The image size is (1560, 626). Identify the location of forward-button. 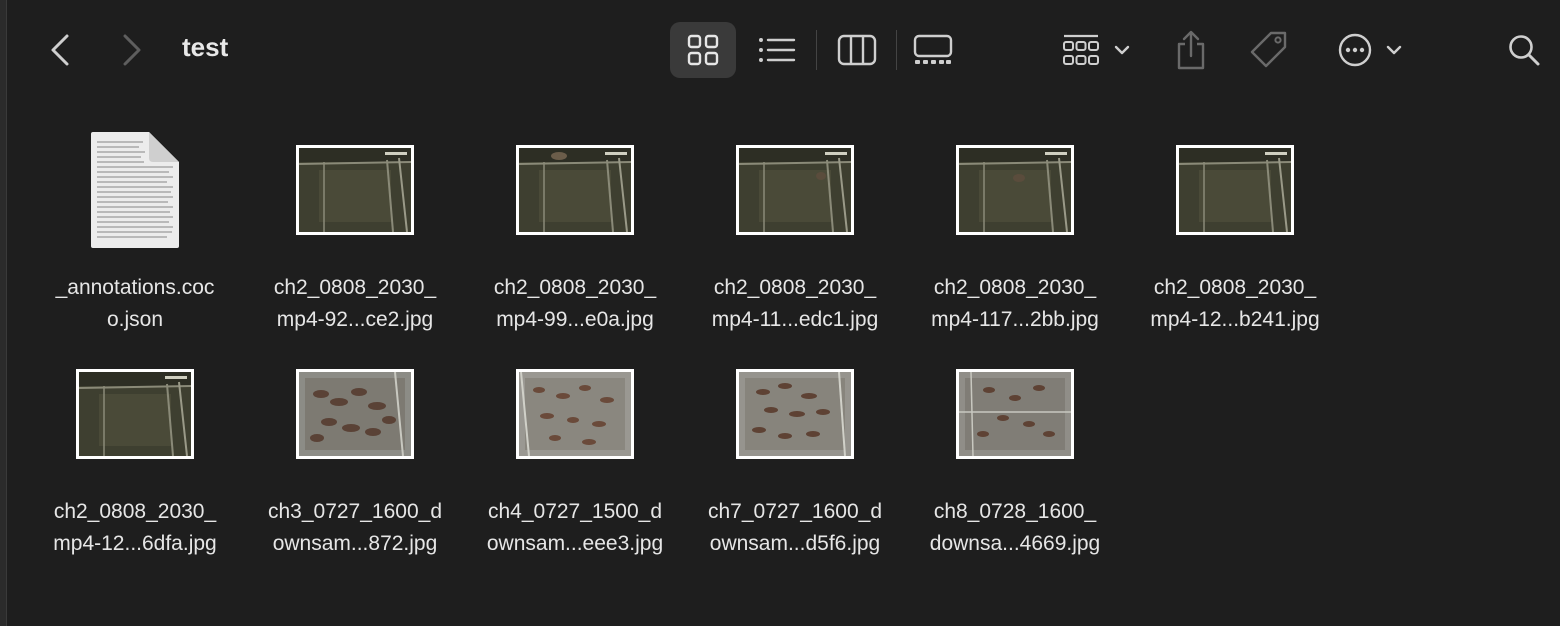
(132, 50).